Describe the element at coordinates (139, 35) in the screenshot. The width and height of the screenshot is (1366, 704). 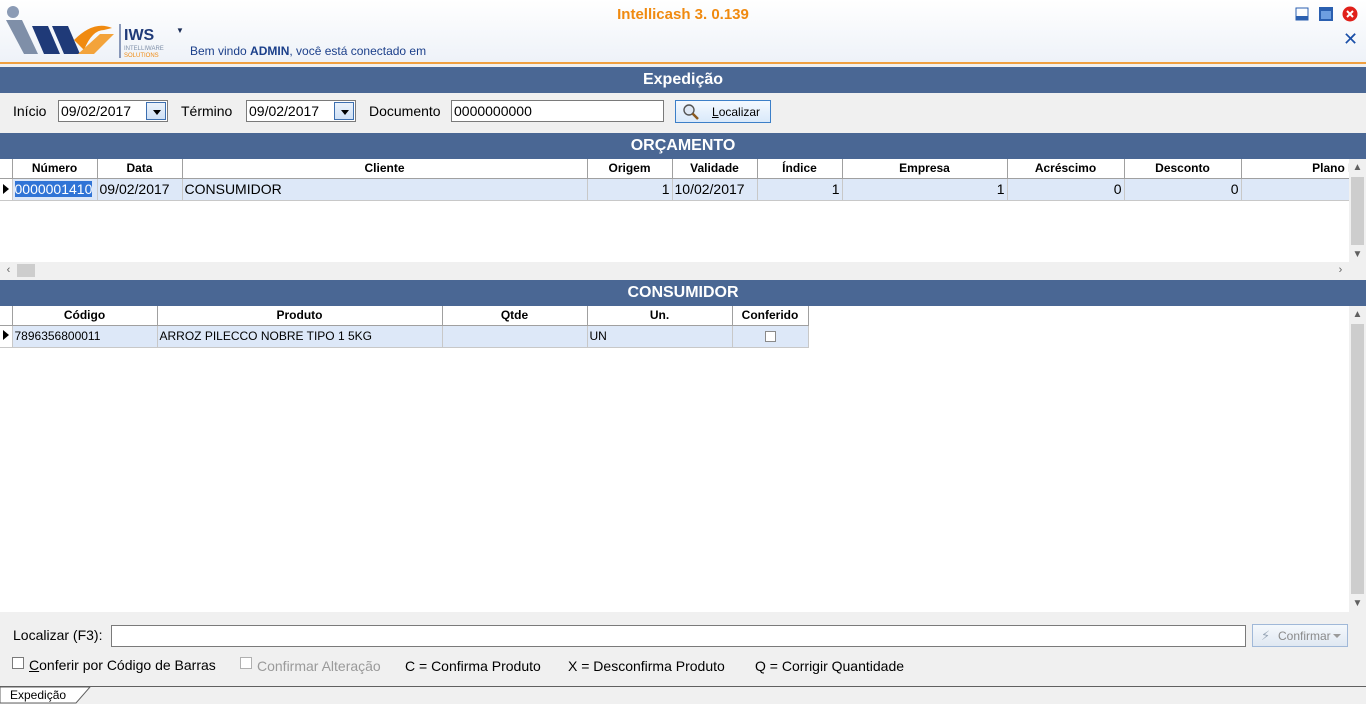
I see `logo-text: IWS` at that location.